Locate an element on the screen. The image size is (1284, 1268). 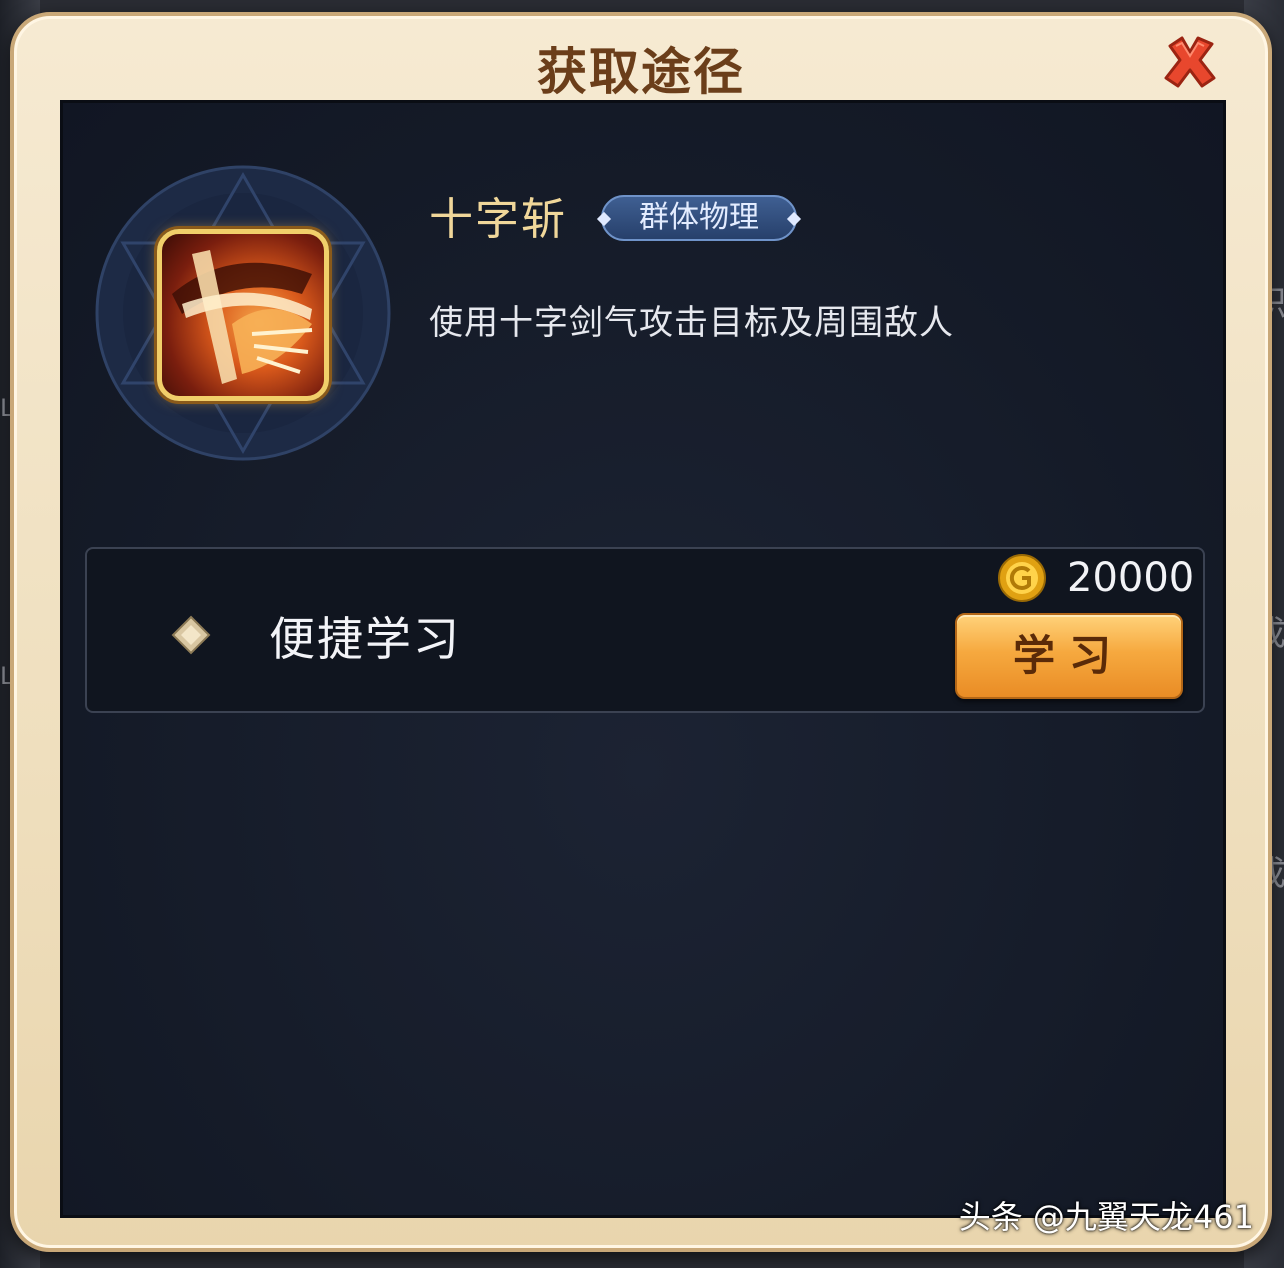
acquisition-option-row: 便捷学习 20000 学习 is located at coordinates (645, 630).